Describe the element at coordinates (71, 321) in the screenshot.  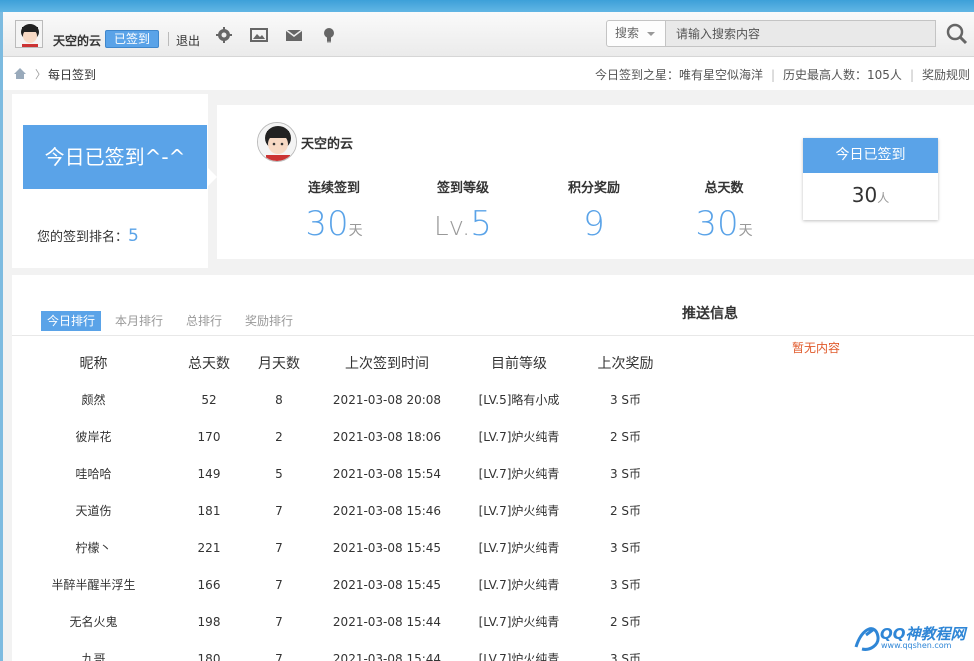
I see `tab-today: 今日排行` at that location.